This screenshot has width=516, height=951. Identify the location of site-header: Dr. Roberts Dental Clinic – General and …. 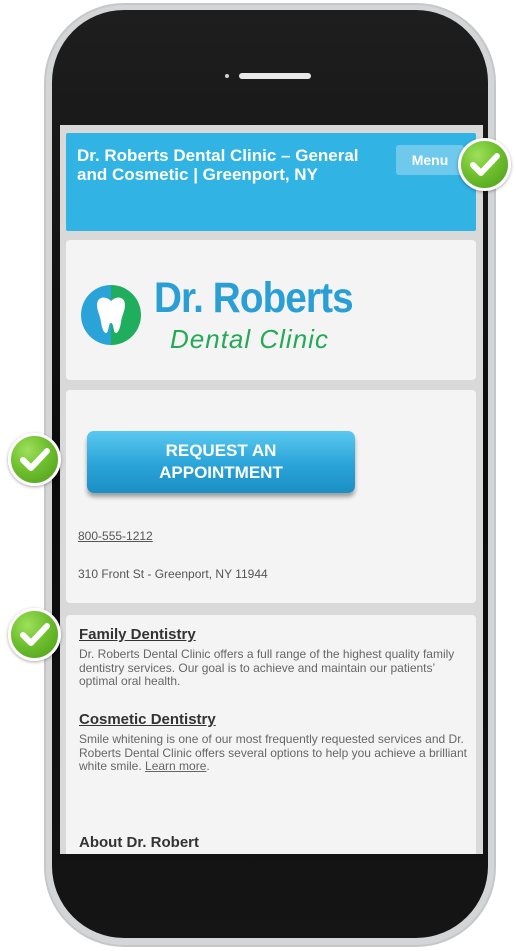
(271, 182).